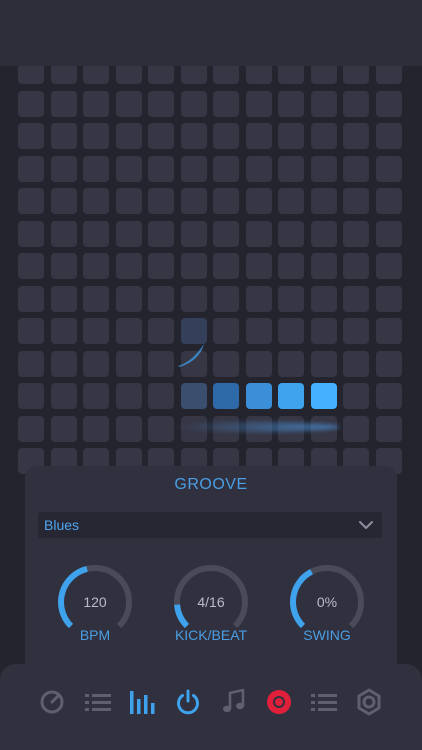 The height and width of the screenshot is (750, 422). I want to click on power-icon, so click(188, 702).